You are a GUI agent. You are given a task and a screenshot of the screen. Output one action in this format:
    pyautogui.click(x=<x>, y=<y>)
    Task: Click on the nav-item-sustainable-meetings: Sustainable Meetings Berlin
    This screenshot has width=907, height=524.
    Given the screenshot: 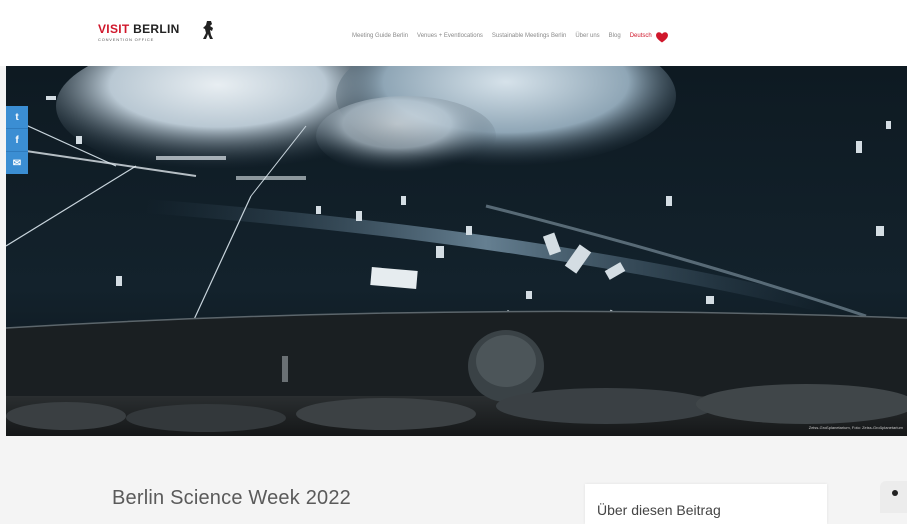 What is the action you would take?
    pyautogui.click(x=529, y=36)
    